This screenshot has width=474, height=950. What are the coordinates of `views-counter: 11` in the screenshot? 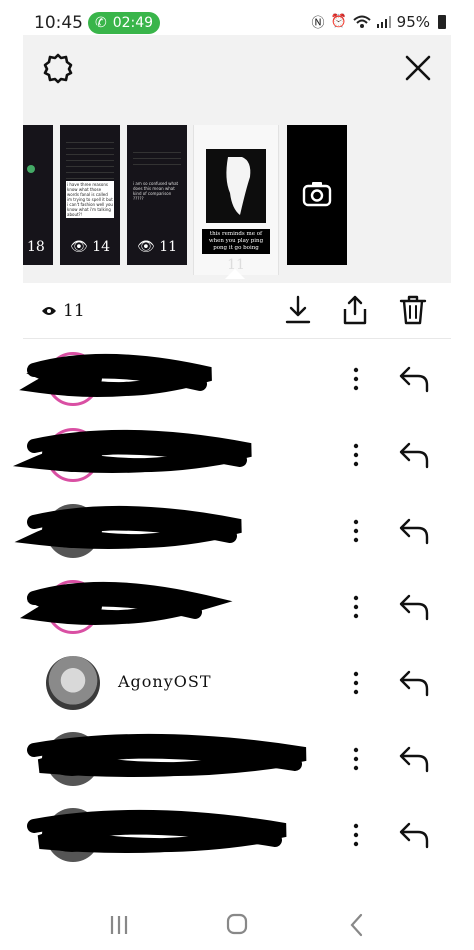 It's located at (63, 311).